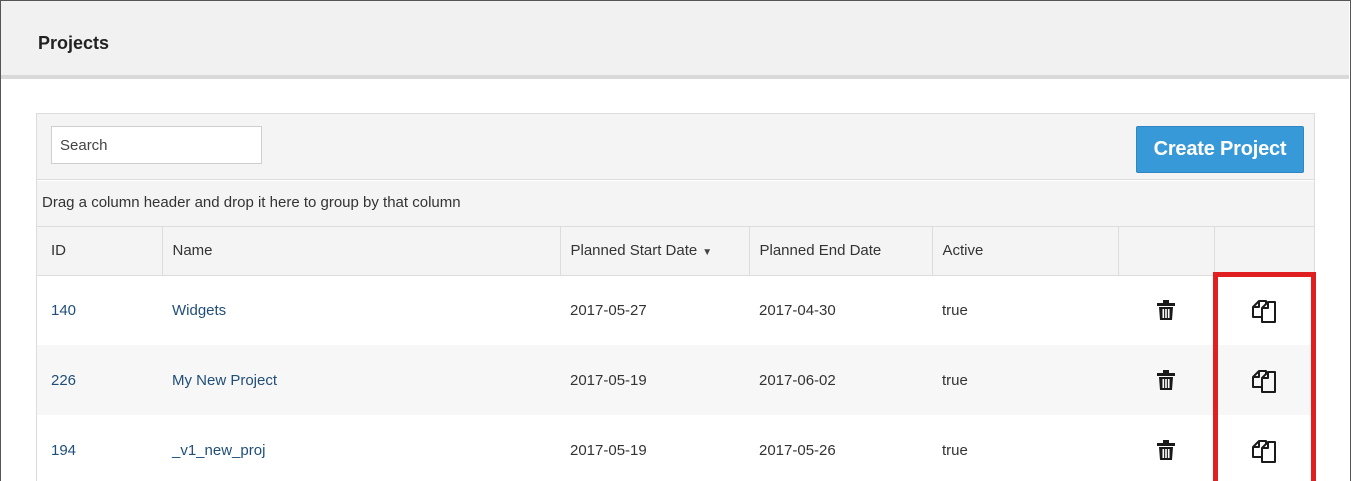 The image size is (1351, 481). What do you see at coordinates (361, 448) in the screenshot?
I see `cell-name: _v1_new_proj` at bounding box center [361, 448].